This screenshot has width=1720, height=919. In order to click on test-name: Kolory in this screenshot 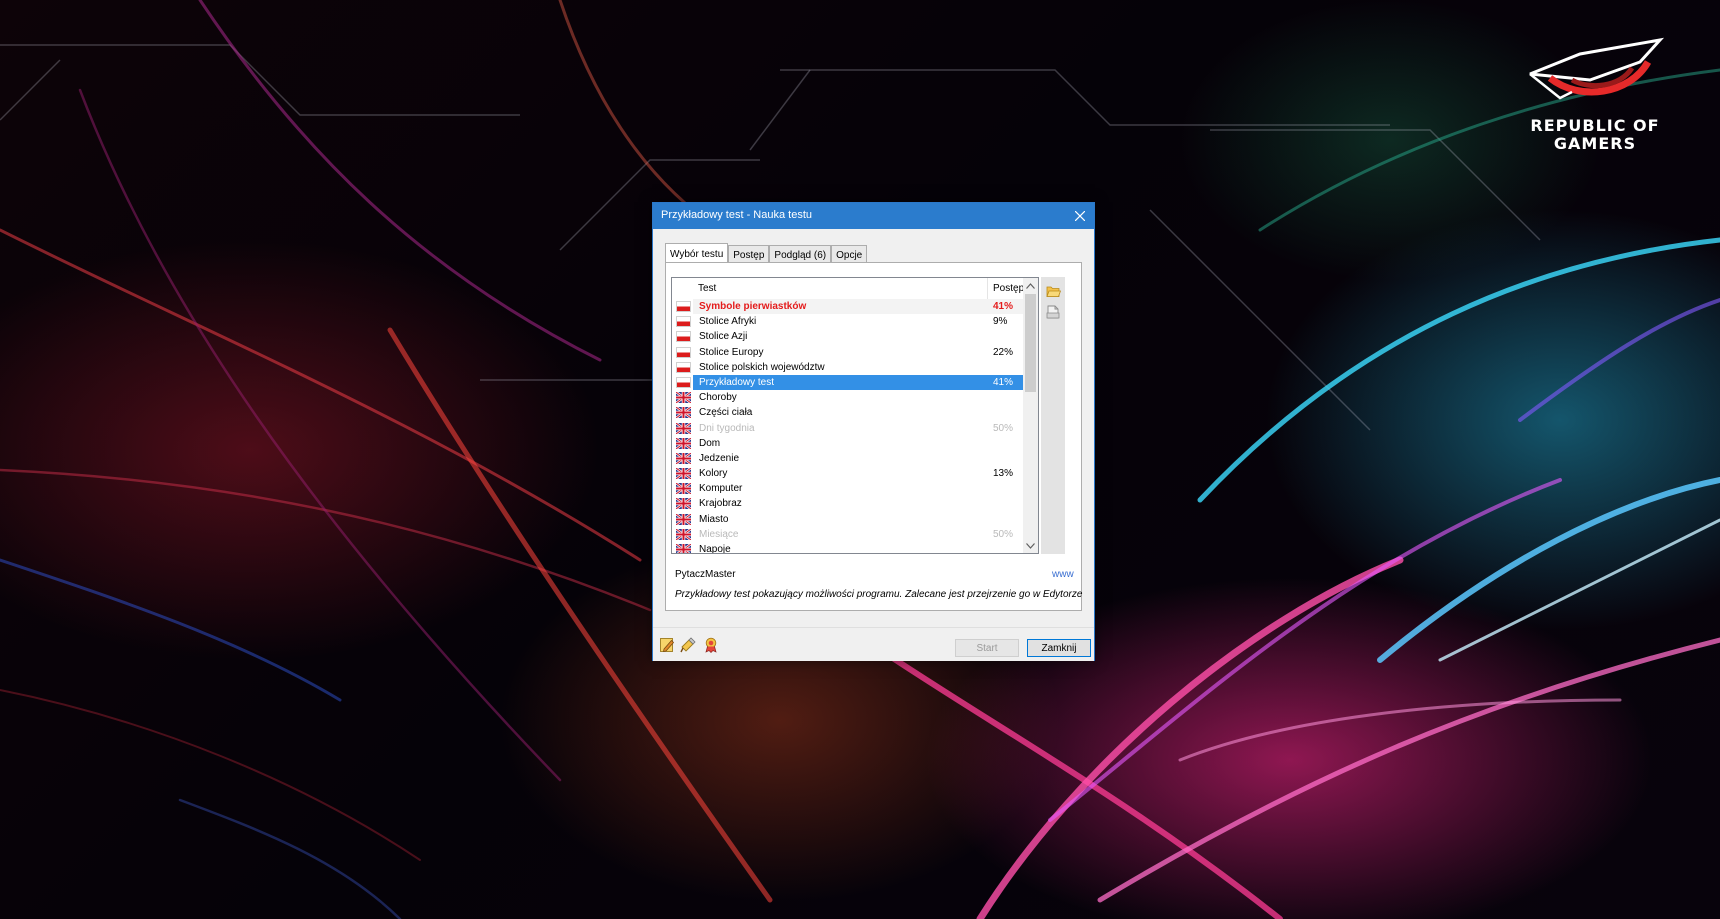, I will do `click(713, 474)`.